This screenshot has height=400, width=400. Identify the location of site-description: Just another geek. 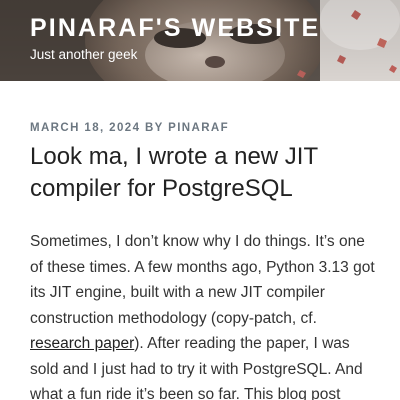
(84, 54).